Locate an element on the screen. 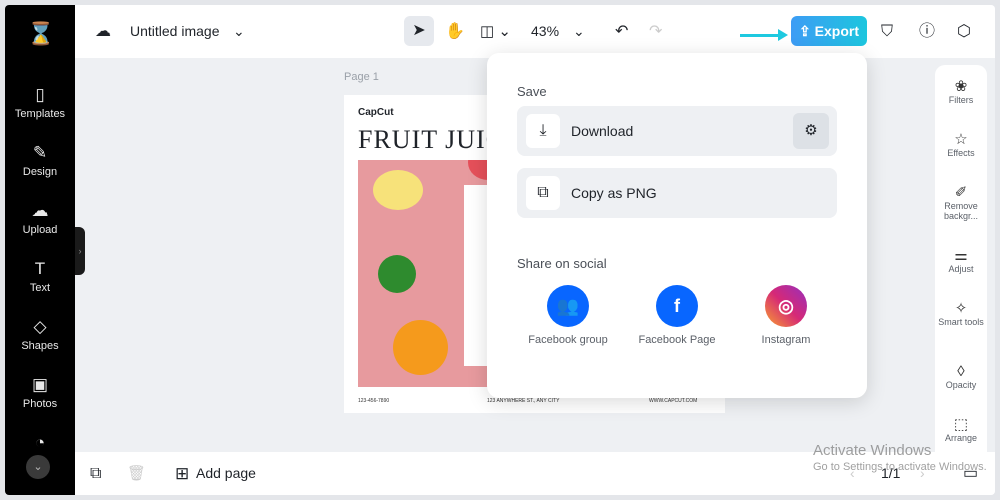 The height and width of the screenshot is (500, 1000). sidebar-item-design: ✎ Design is located at coordinates (40, 160).